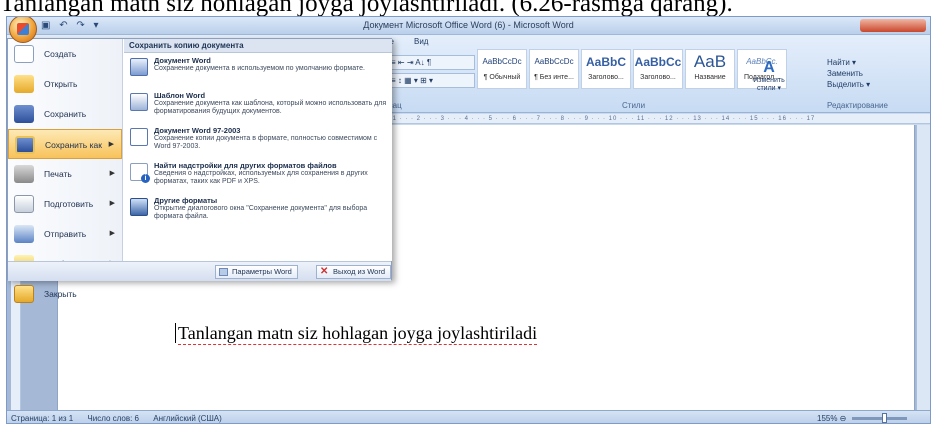 The height and width of the screenshot is (424, 931). I want to click on change-styles-label: Изменить стили ▾, so click(769, 84).